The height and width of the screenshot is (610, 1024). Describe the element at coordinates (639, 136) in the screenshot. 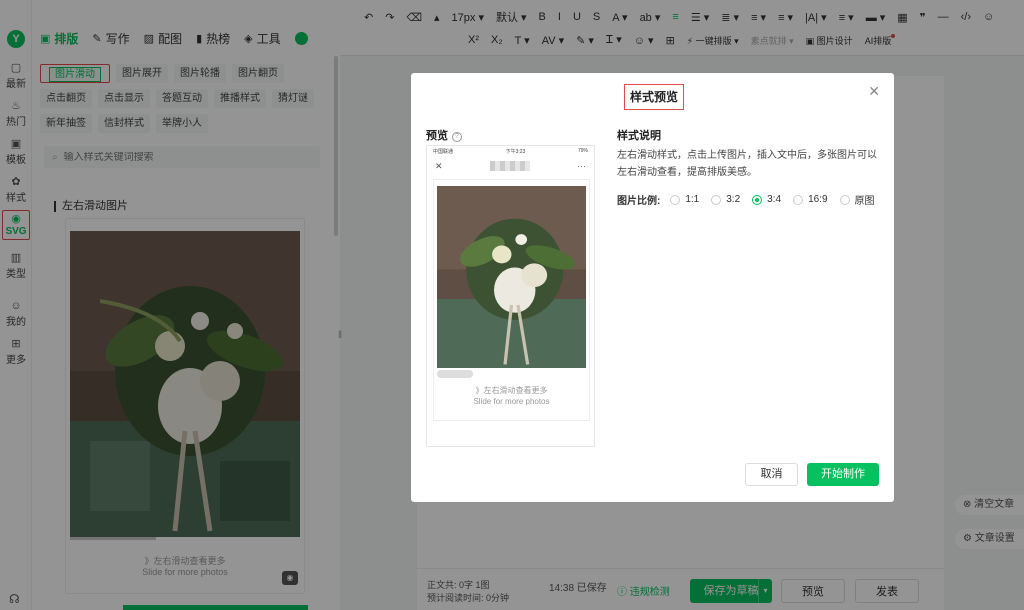

I see `description-label: 样式说明` at that location.